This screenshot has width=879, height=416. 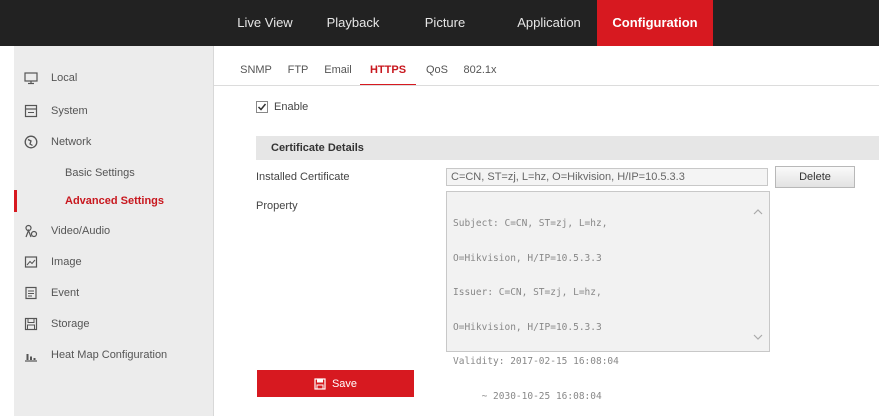 I want to click on save-label: Save, so click(x=344, y=383).